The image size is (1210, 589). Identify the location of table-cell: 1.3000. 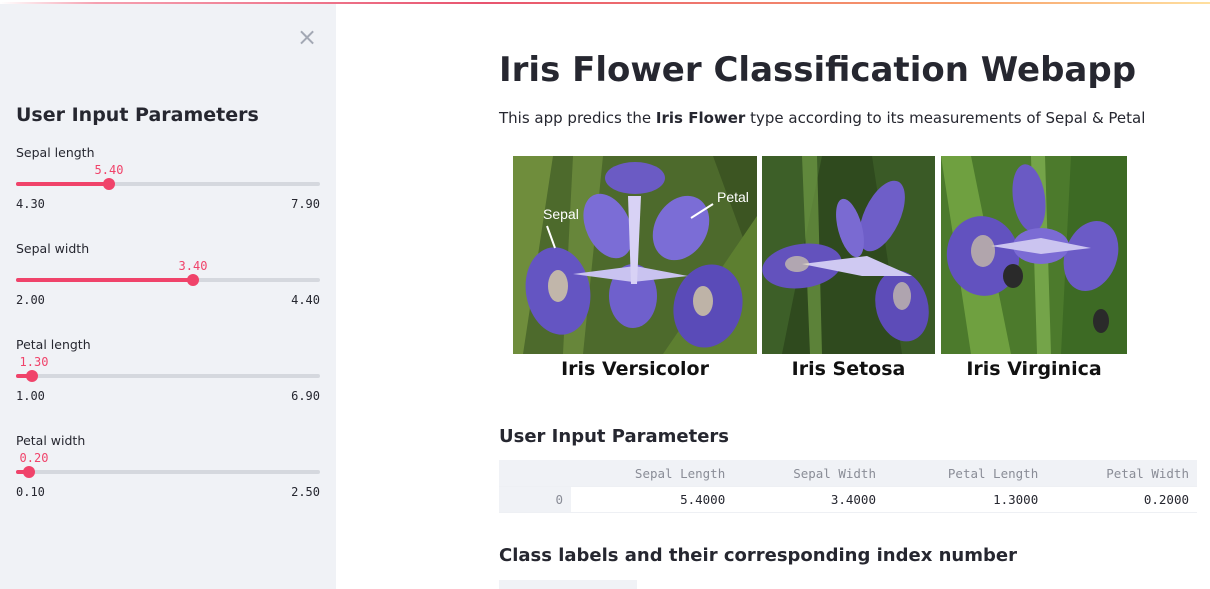
(965, 499).